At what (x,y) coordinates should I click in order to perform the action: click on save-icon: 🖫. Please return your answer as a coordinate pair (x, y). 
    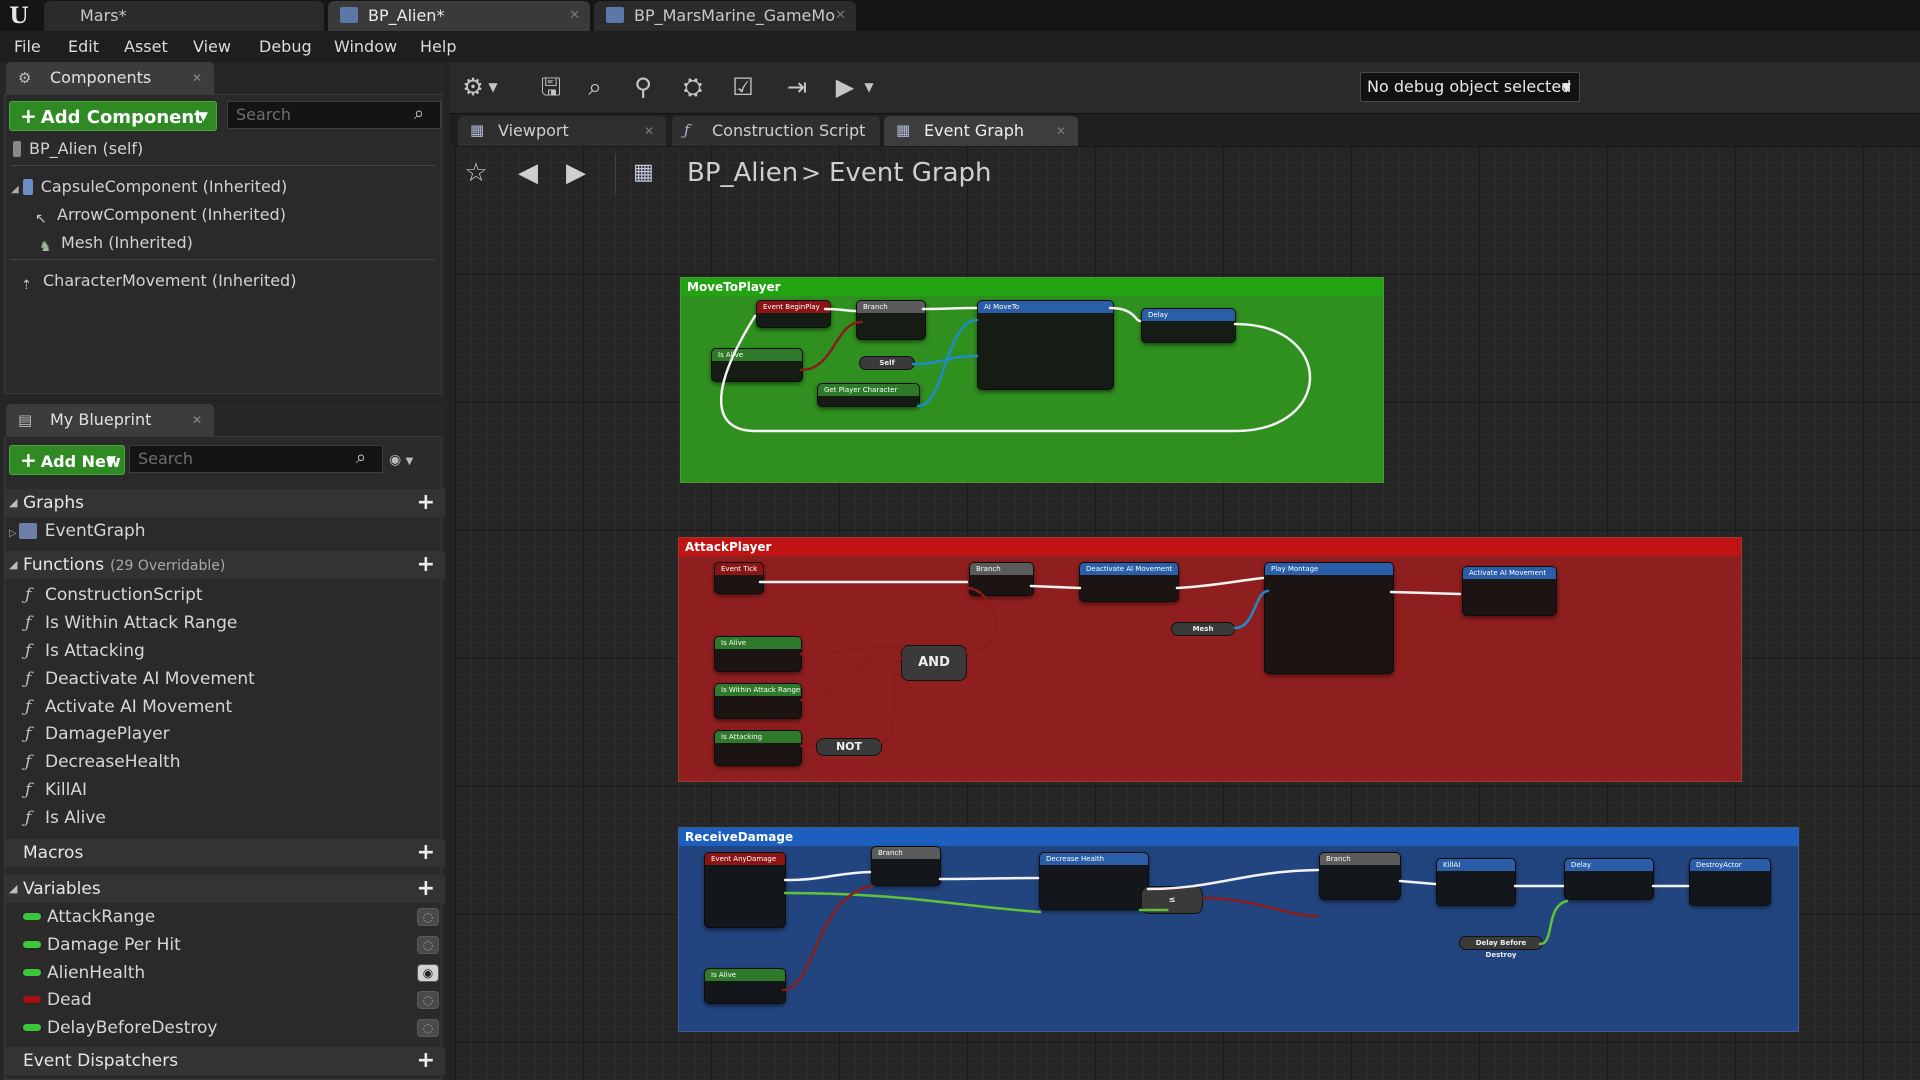
    Looking at the image, I should click on (551, 87).